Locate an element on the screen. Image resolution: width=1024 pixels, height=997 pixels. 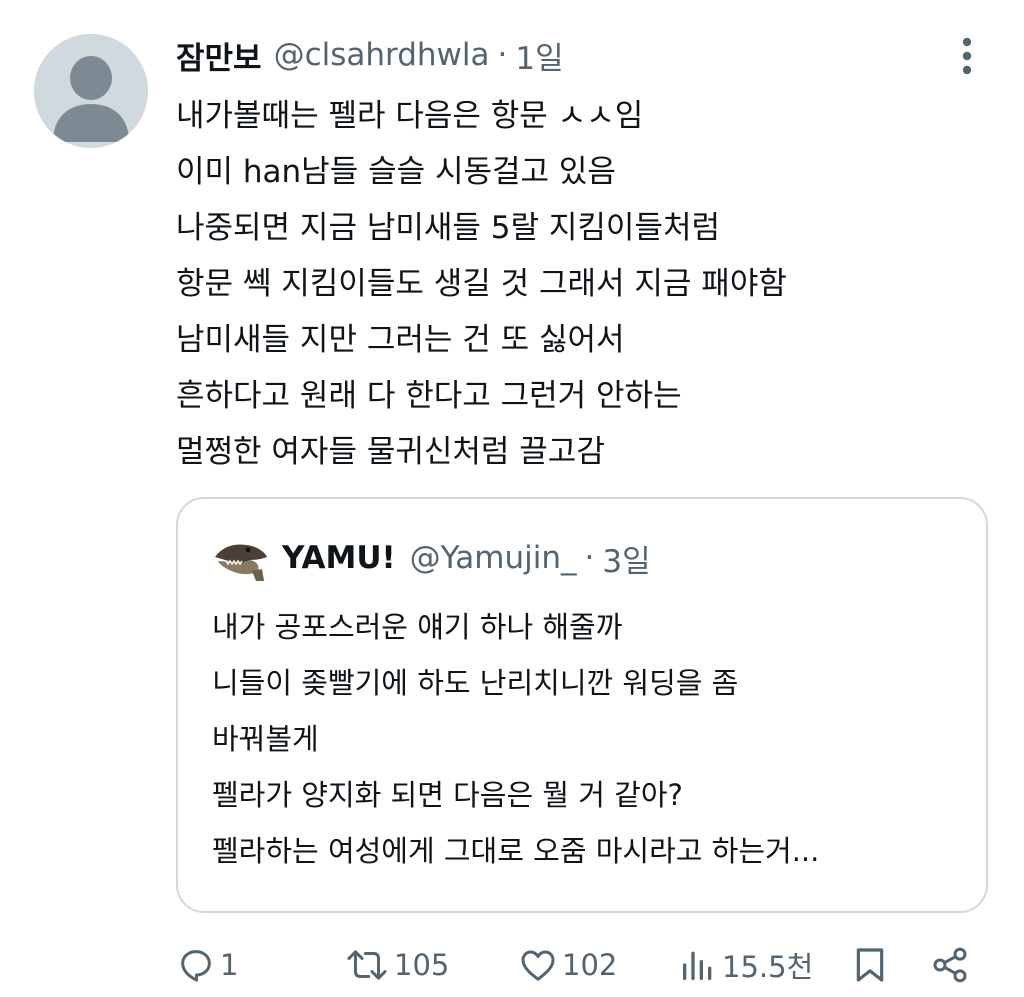
share-button is located at coordinates (950, 965).